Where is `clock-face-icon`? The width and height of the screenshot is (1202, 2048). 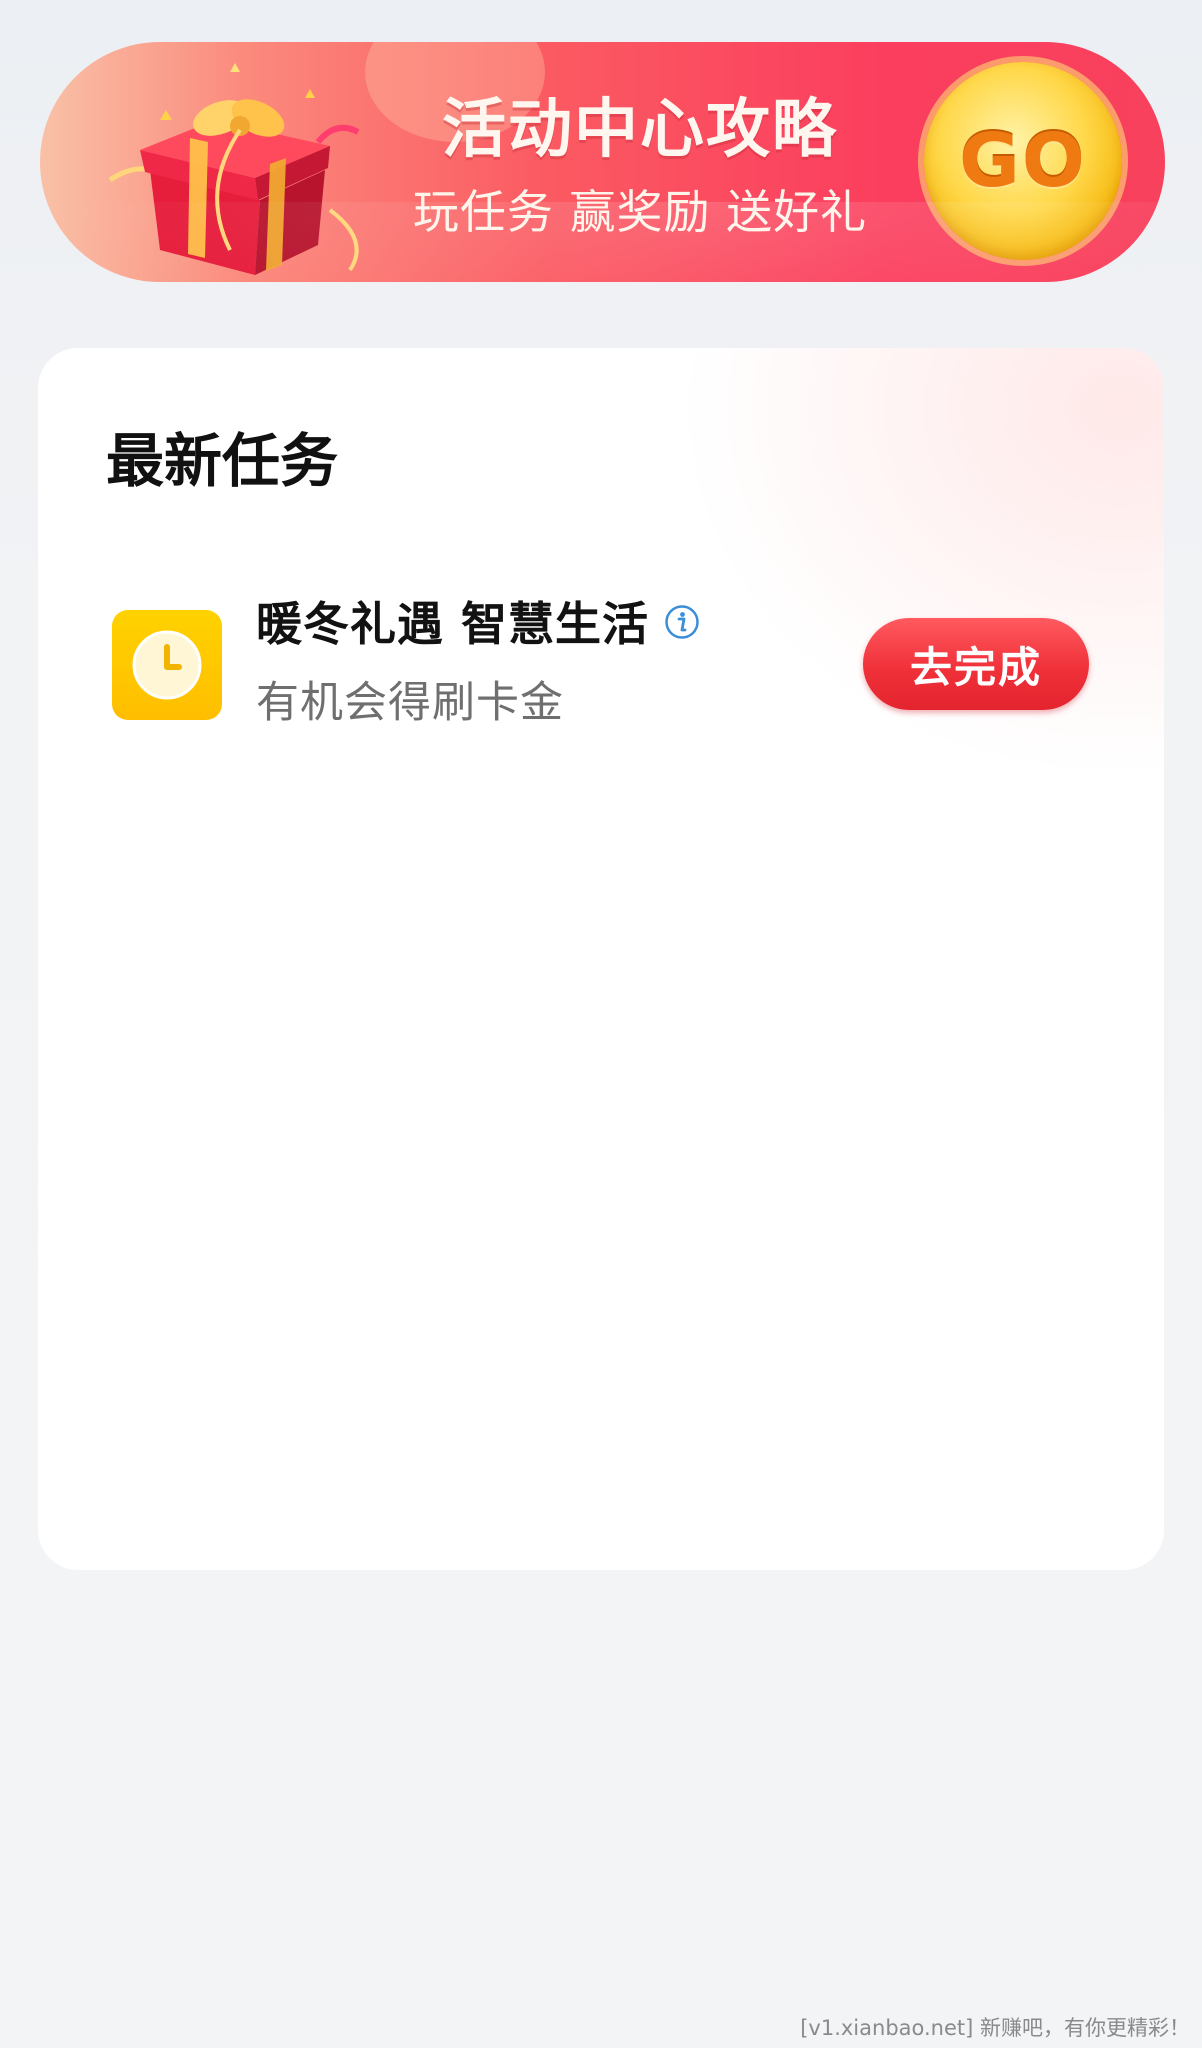
clock-face-icon is located at coordinates (167, 665).